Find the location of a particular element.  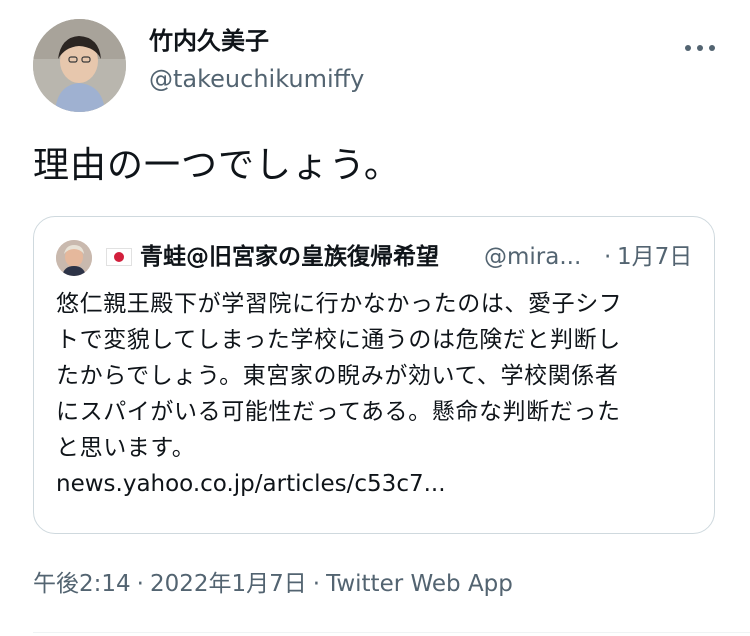

quote-avatar-image is located at coordinates (74, 258).